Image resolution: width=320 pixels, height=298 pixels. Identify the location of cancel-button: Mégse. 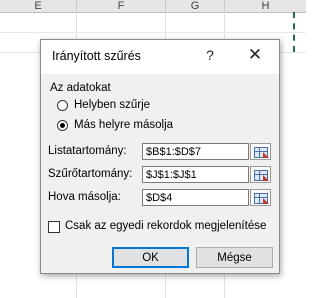
(234, 257).